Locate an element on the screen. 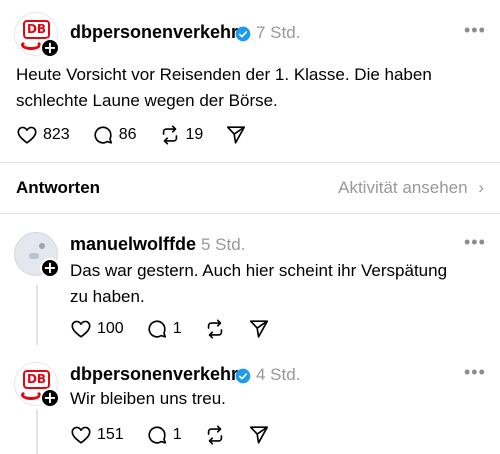  like-button: 823 is located at coordinates (43, 135).